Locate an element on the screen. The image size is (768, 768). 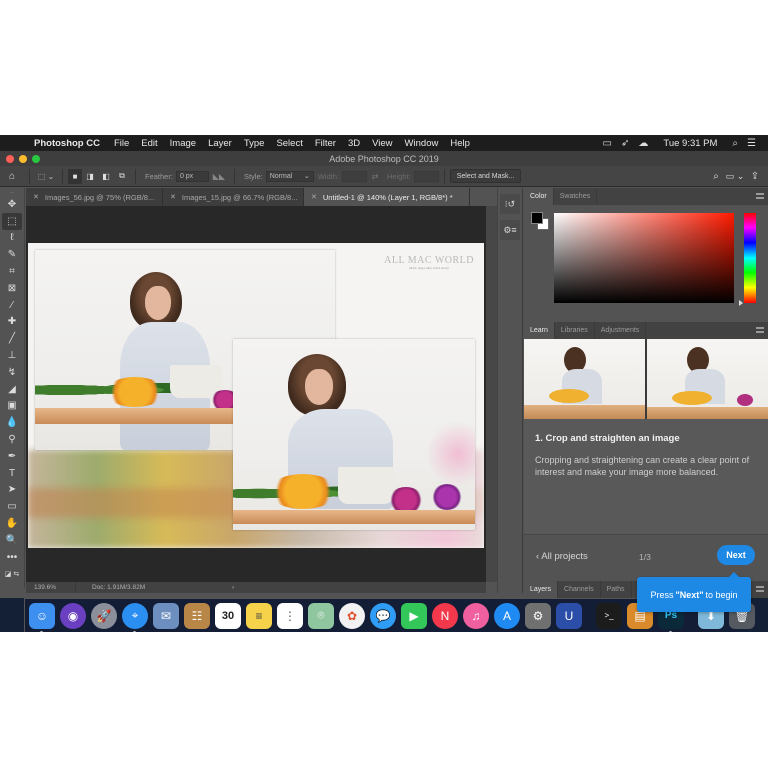
all-projects-link: ‹ All projects is located at coordinates (562, 556).